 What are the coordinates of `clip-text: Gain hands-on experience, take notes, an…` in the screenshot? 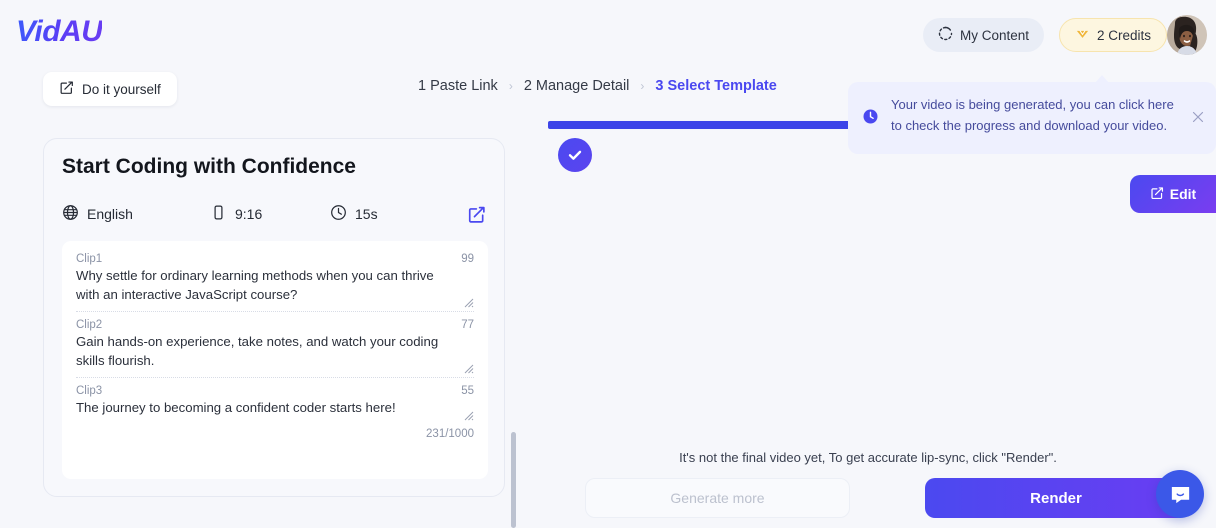 It's located at (275, 351).